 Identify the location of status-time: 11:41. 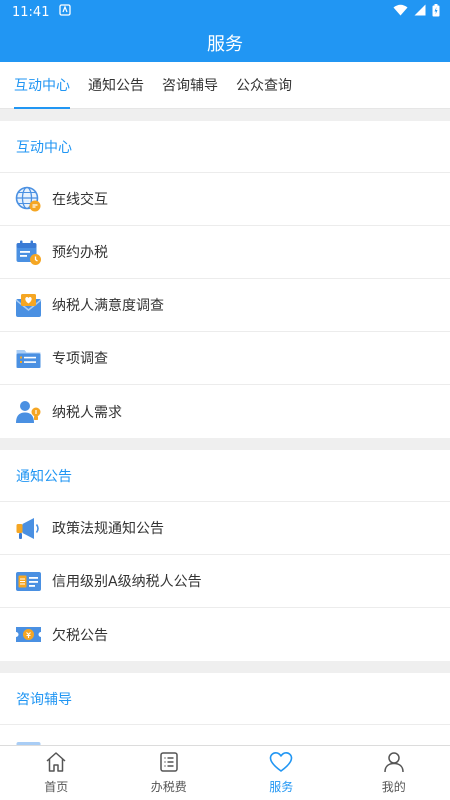
(31, 12).